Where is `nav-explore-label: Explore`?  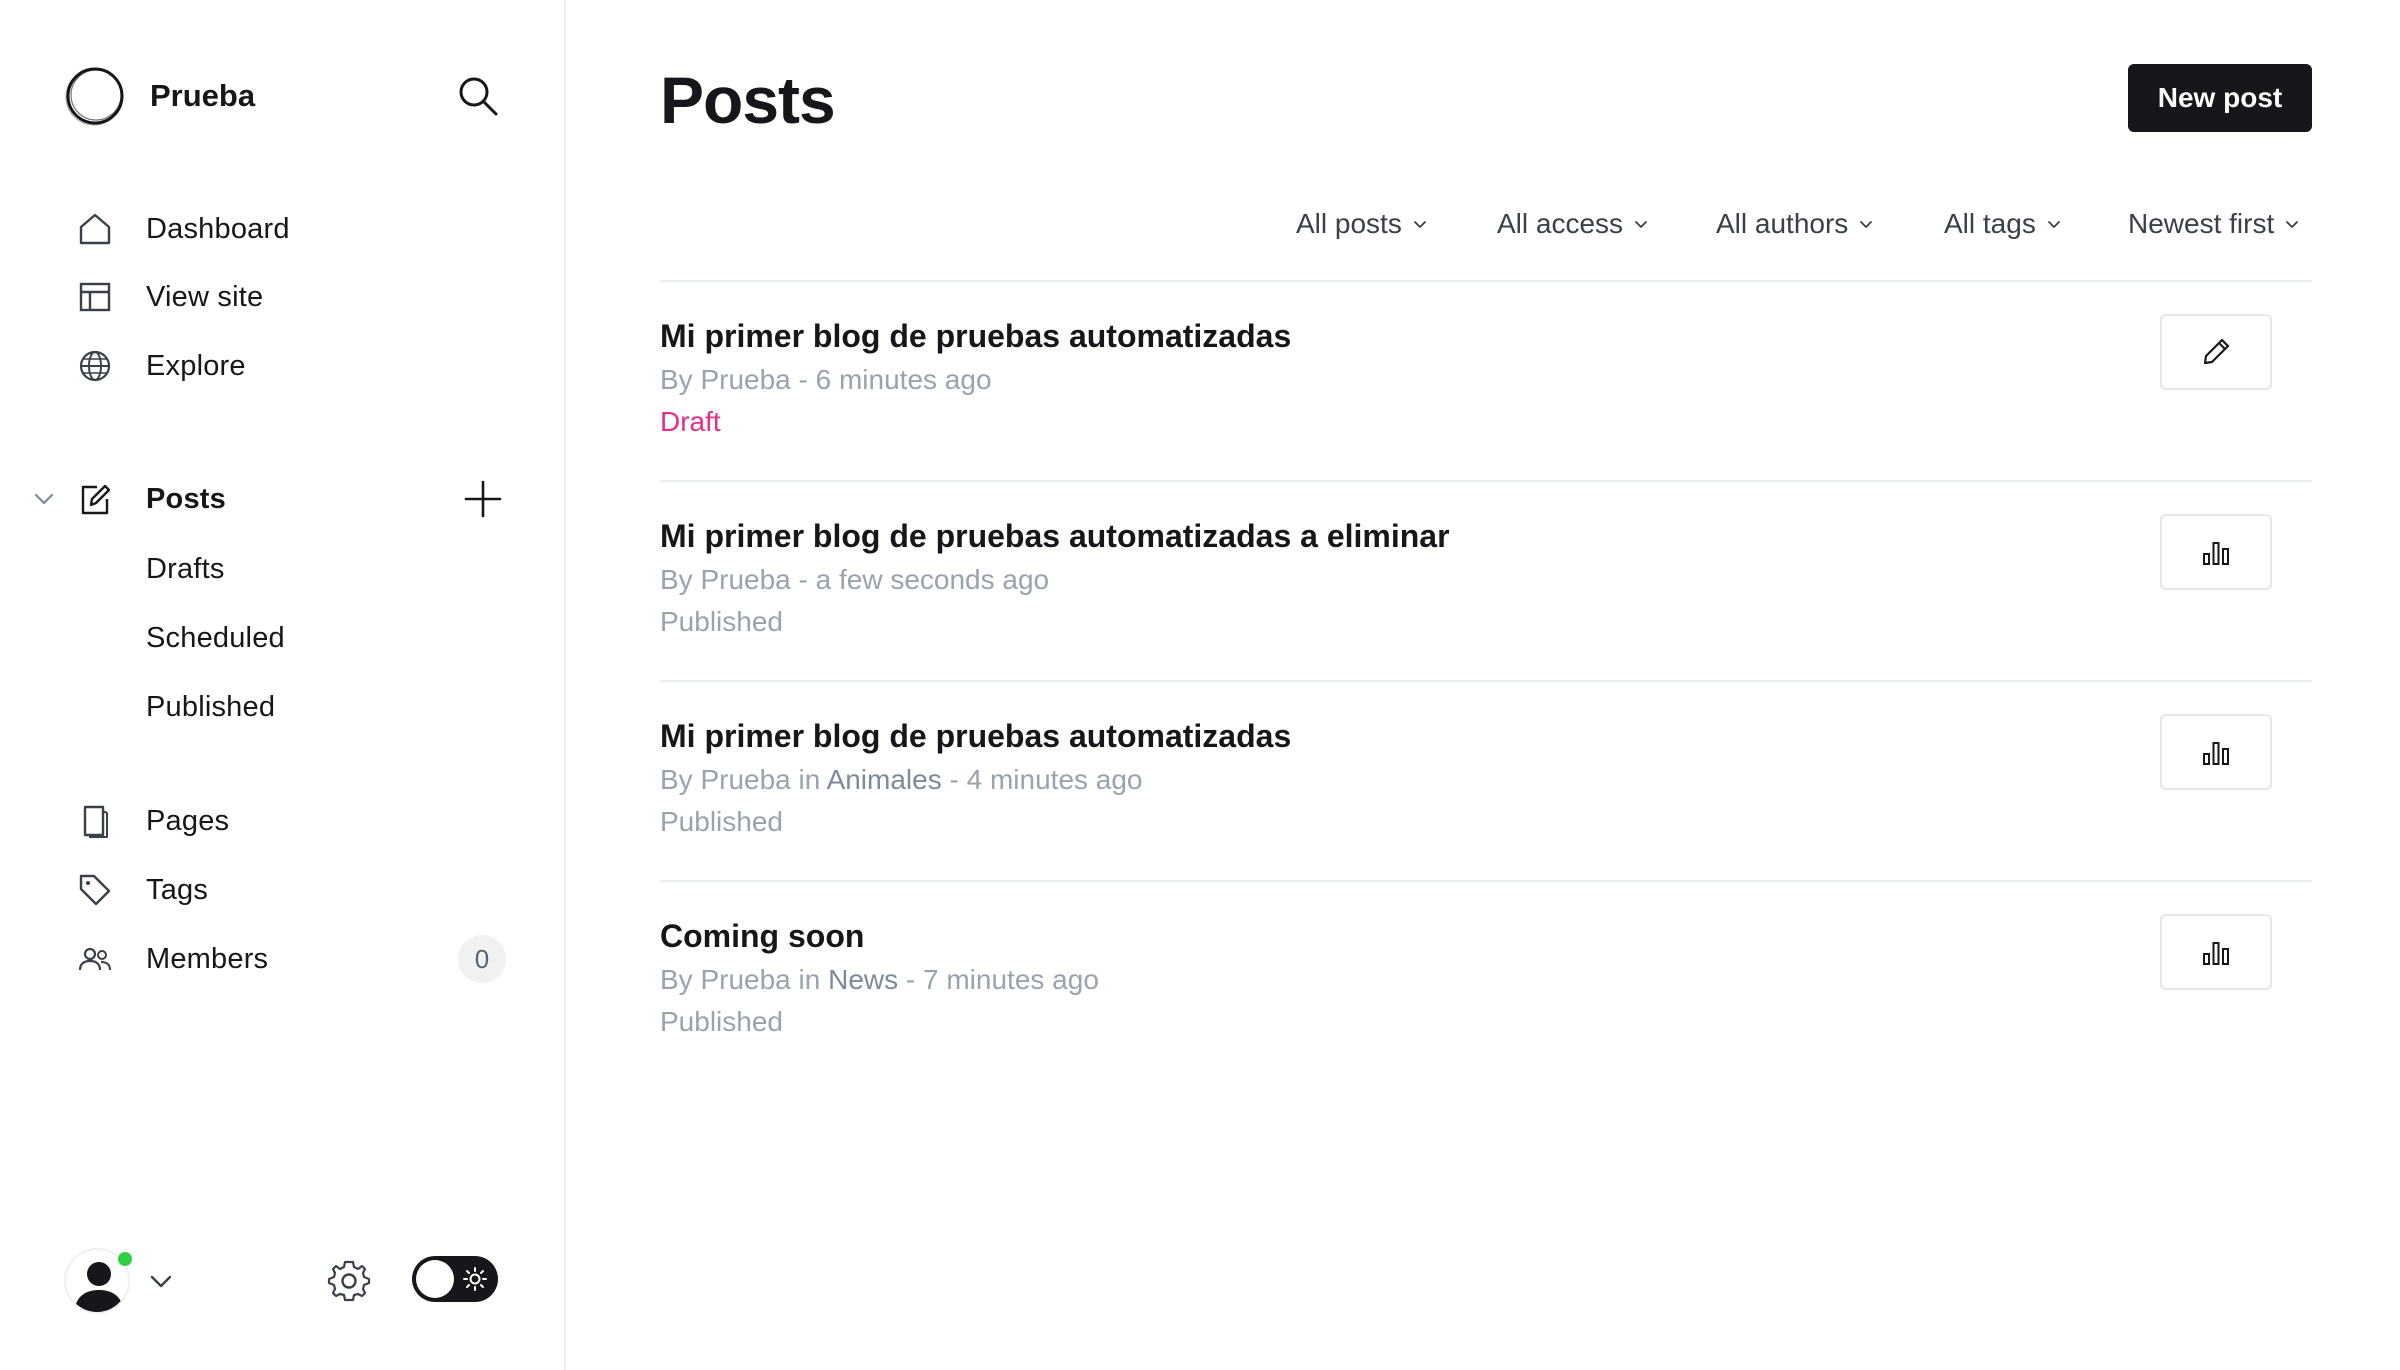 nav-explore-label: Explore is located at coordinates (196, 365).